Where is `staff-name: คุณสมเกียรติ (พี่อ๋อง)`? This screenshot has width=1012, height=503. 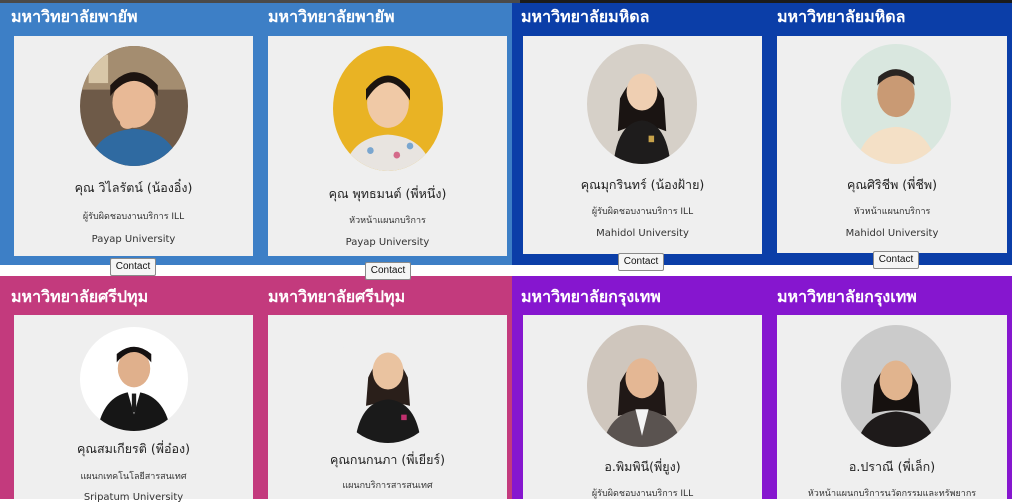 staff-name: คุณสมเกียรติ (พี่อ๋อง) is located at coordinates (133, 448).